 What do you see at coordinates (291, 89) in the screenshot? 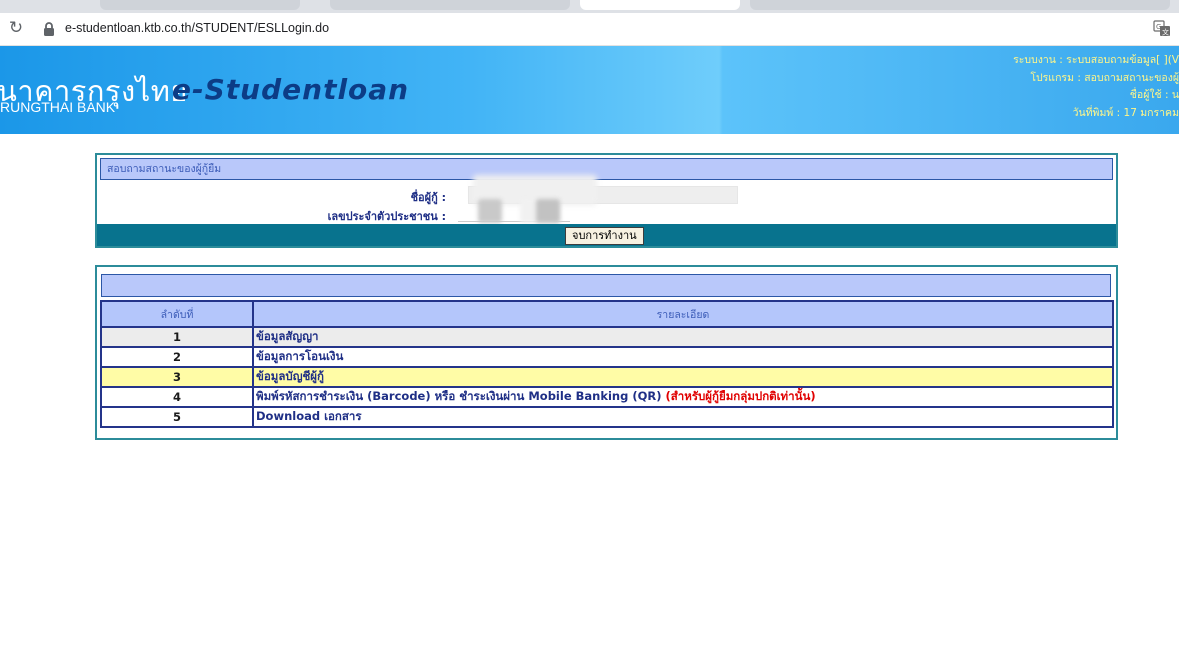
I see `app-name-logo: e-Studentloan` at bounding box center [291, 89].